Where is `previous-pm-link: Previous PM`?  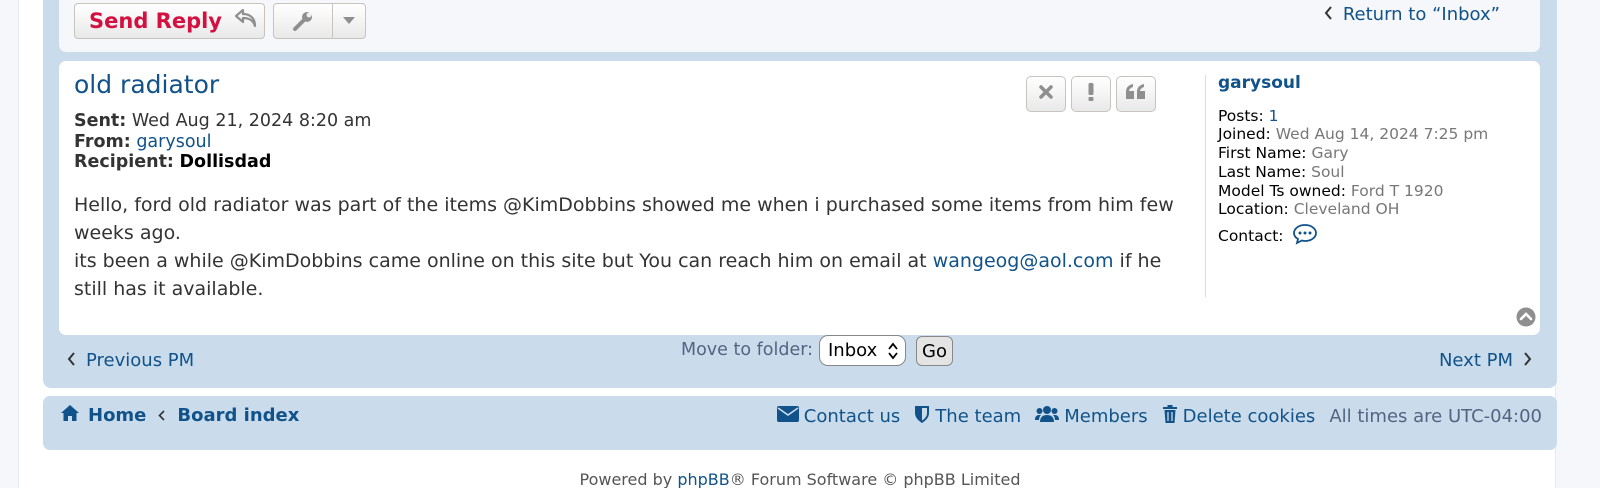
previous-pm-link: Previous PM is located at coordinates (130, 360).